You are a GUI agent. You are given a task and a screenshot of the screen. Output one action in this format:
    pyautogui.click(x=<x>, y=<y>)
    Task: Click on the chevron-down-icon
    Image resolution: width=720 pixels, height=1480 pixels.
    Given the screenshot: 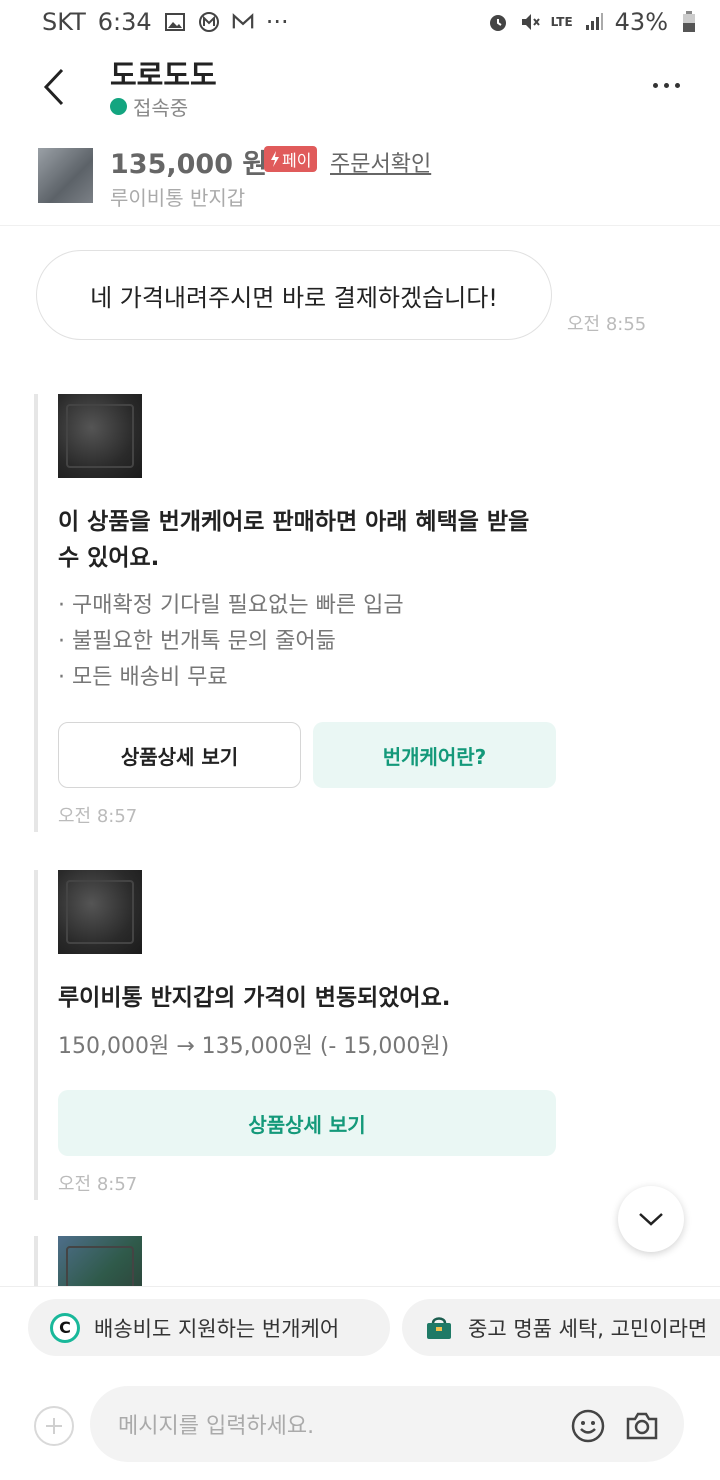 What is the action you would take?
    pyautogui.click(x=651, y=1219)
    